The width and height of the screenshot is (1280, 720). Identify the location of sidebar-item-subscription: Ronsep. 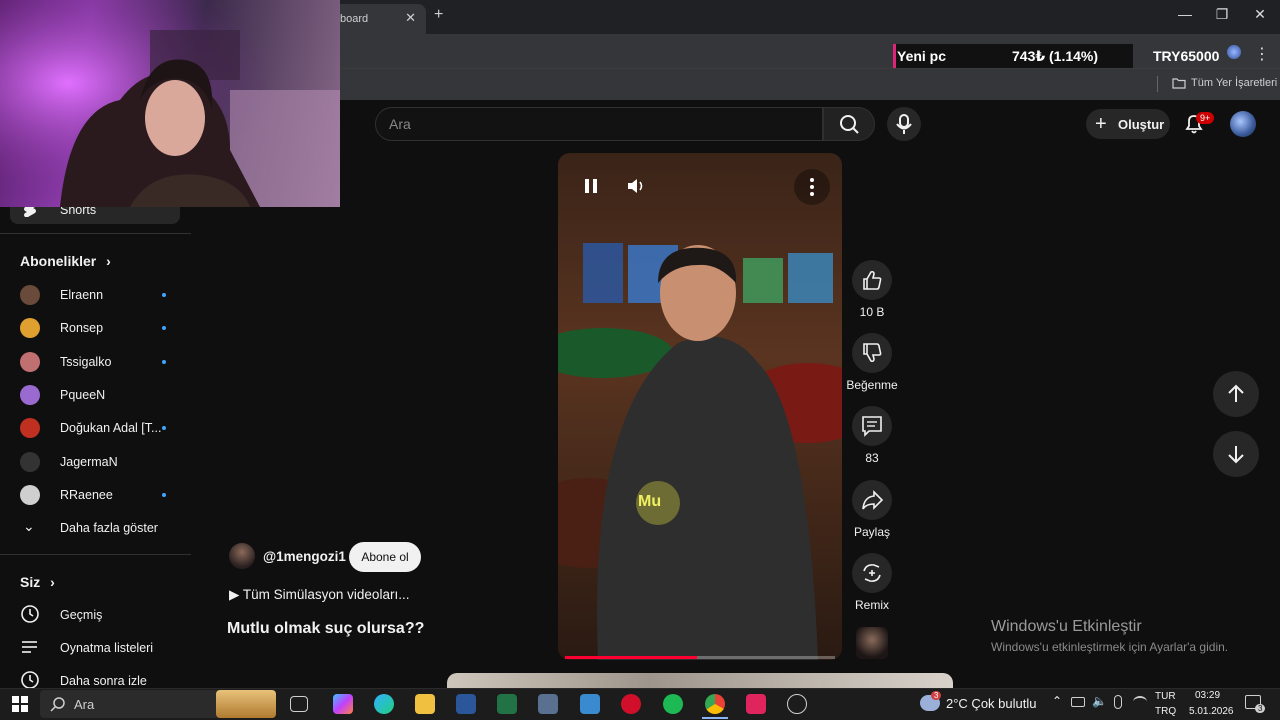
(95, 328).